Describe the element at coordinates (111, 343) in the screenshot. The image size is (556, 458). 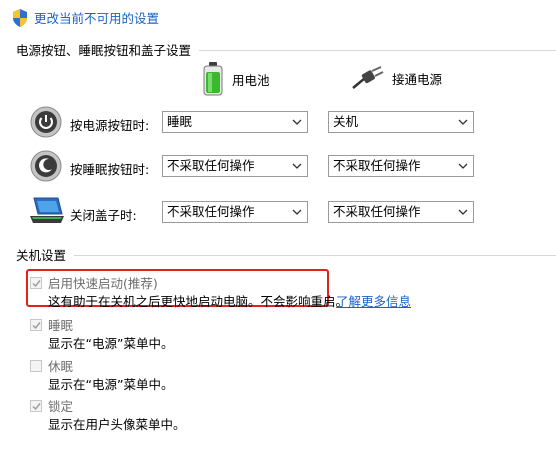
I see `sleep-description: 显示在“电源”菜单中。` at that location.